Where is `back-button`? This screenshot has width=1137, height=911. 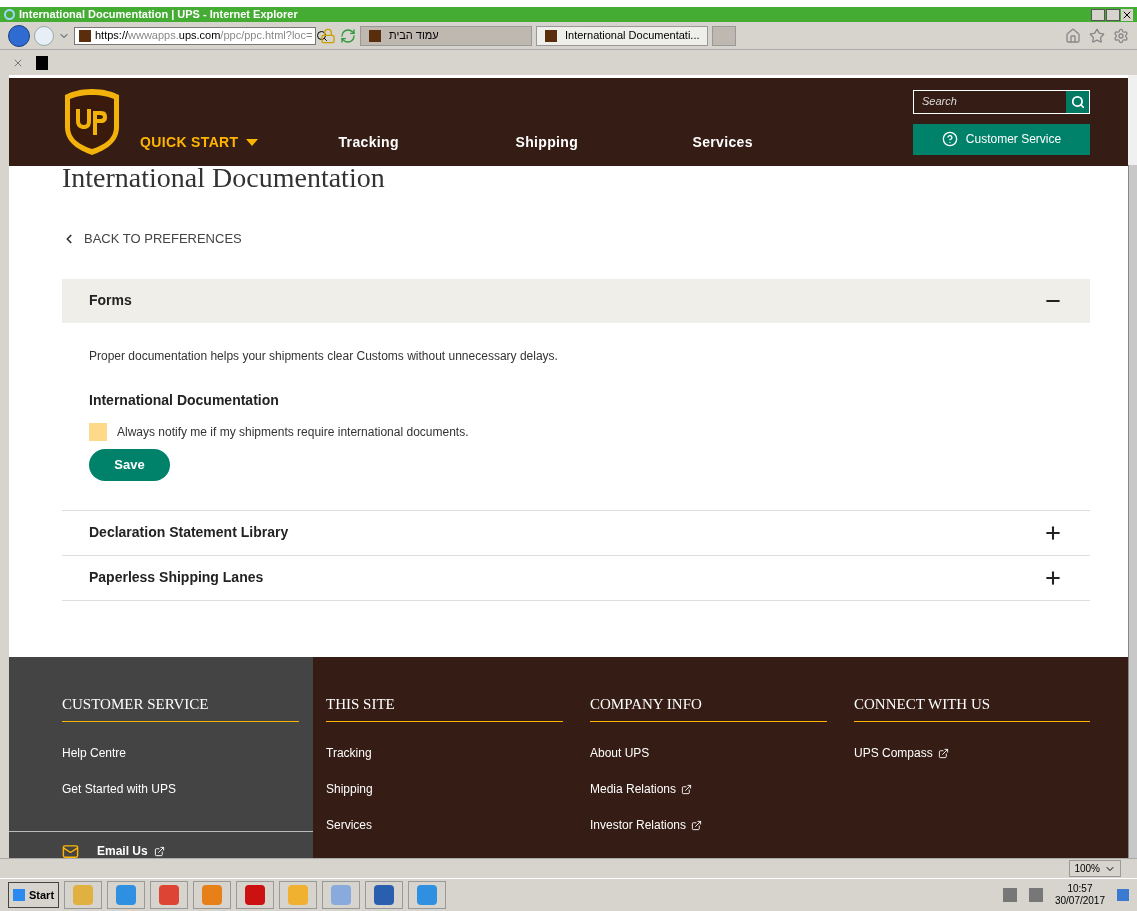
back-button is located at coordinates (19, 35).